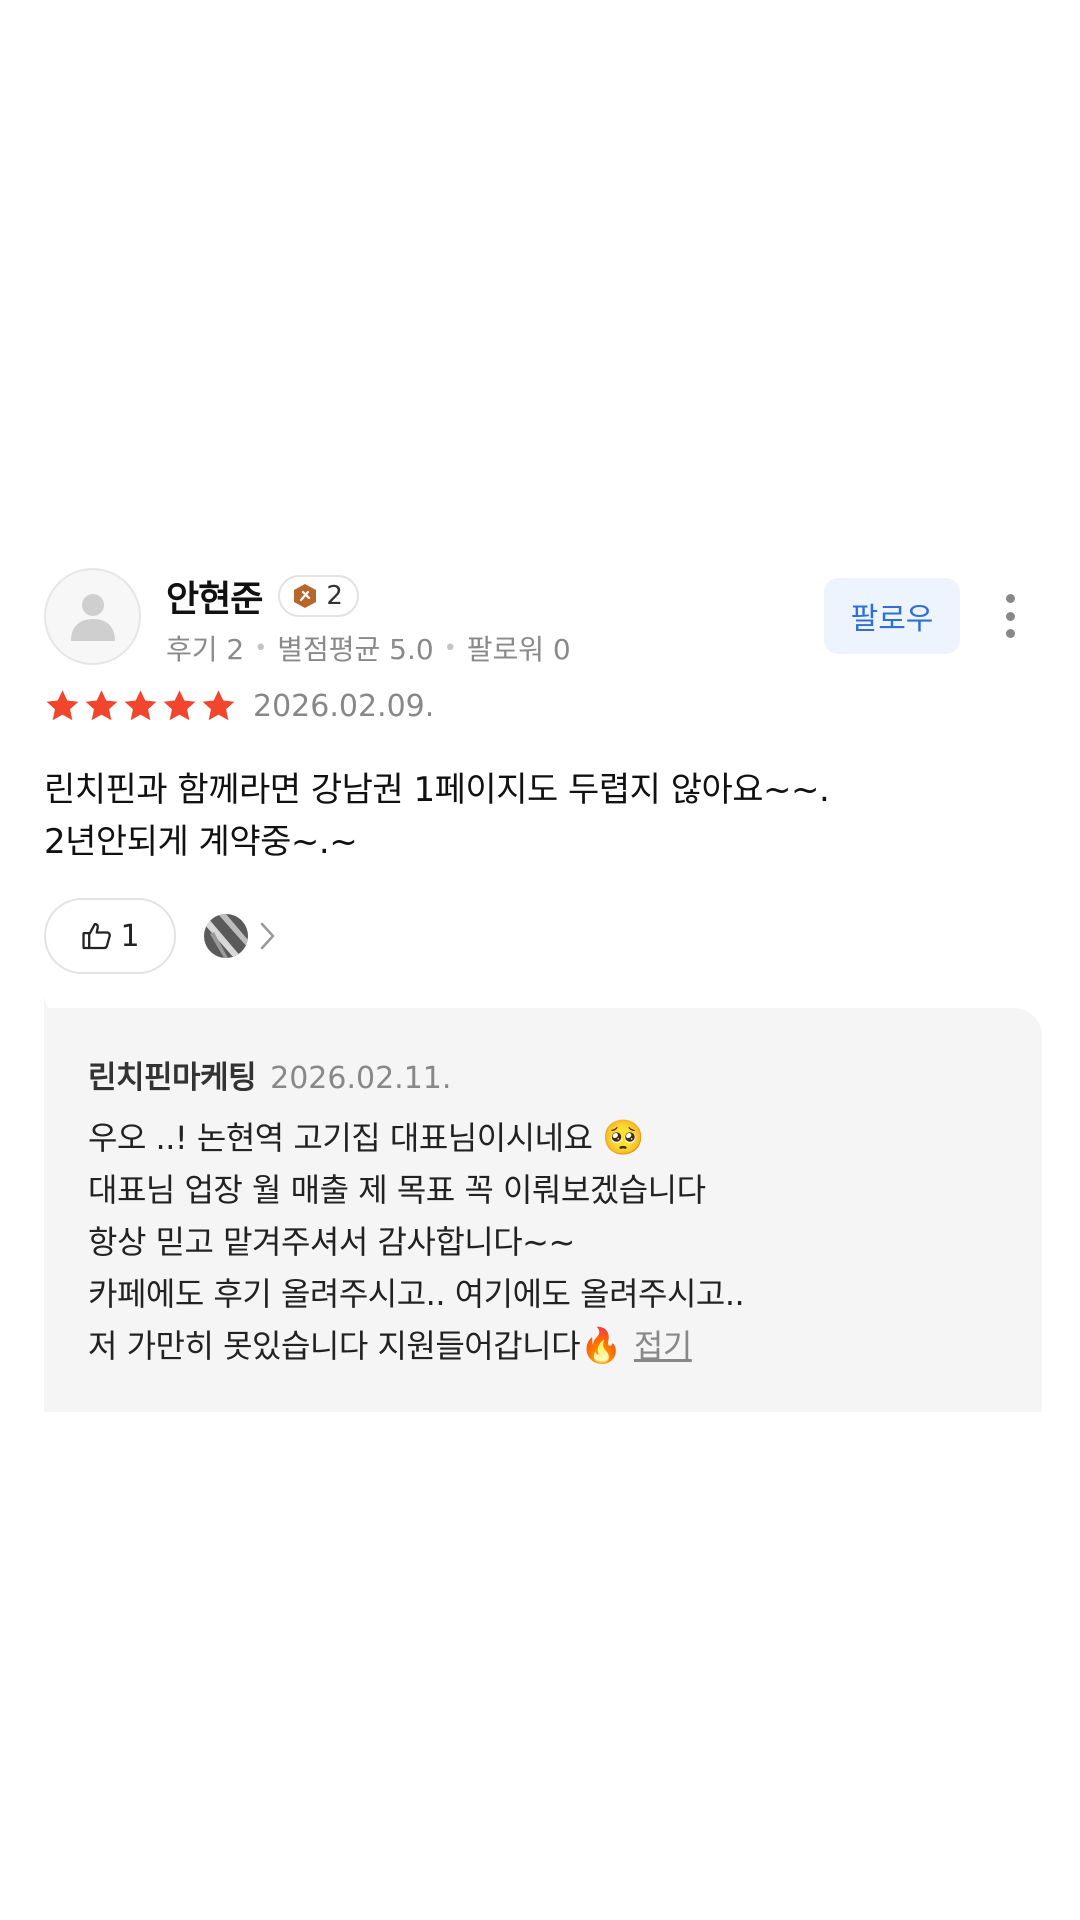  What do you see at coordinates (344, 706) in the screenshot?
I see `review-date: 2026.02.09.` at bounding box center [344, 706].